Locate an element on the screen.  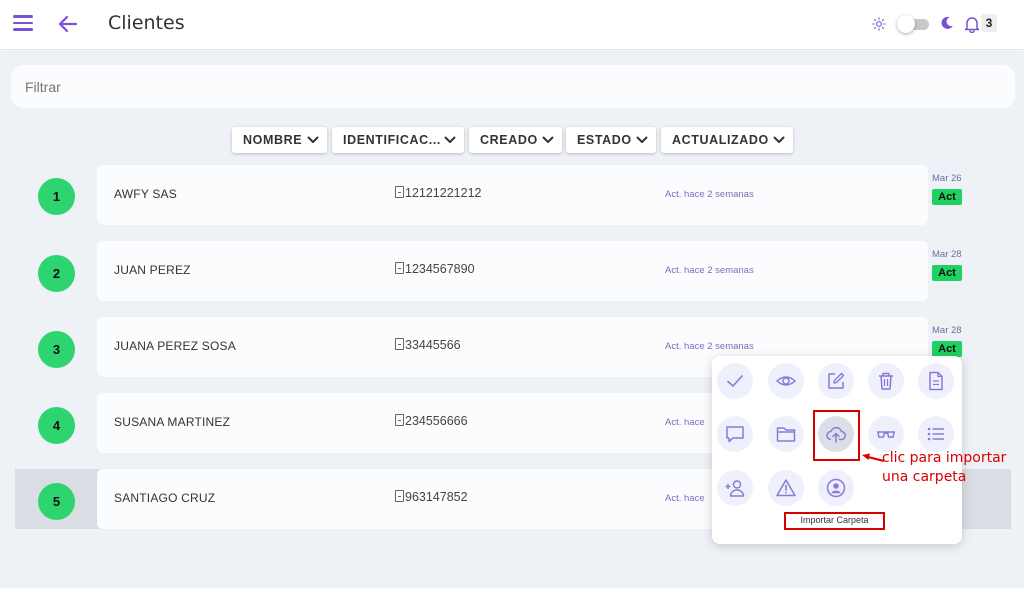
sort-nombre-label: NOMBRE is located at coordinates (273, 140).